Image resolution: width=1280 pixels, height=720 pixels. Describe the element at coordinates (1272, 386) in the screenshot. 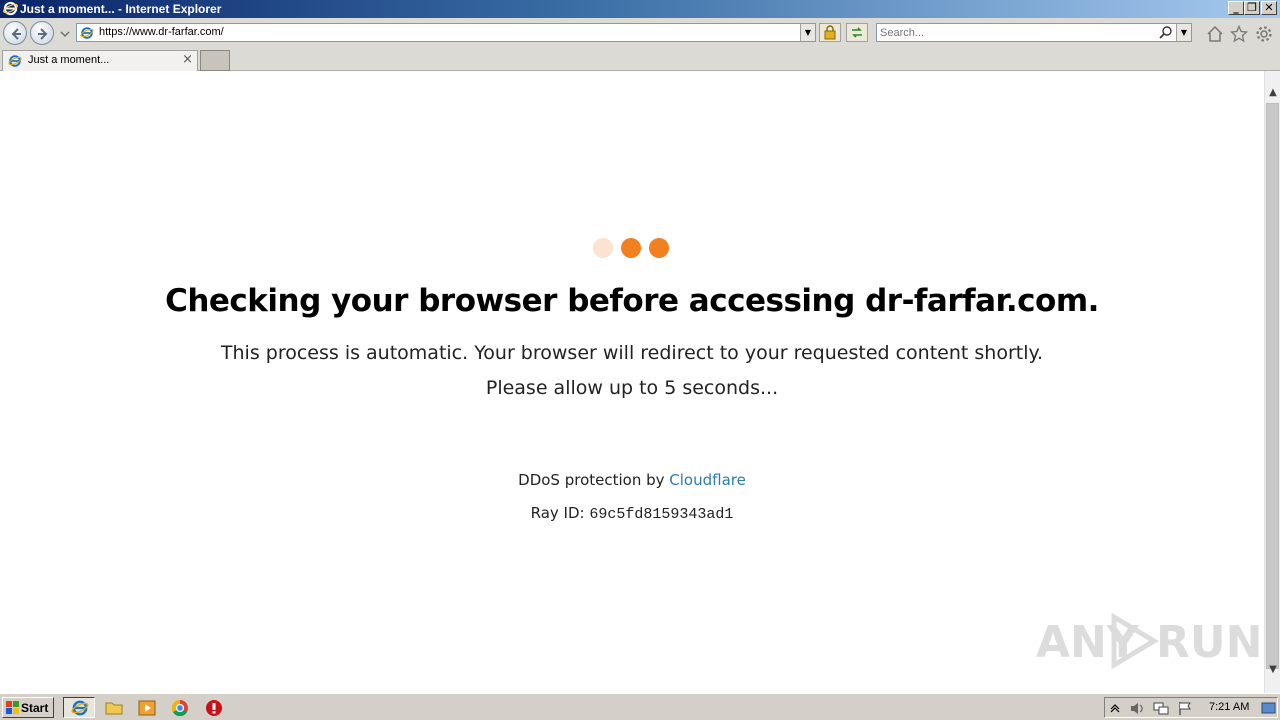

I see `scrollbar-thumb` at that location.